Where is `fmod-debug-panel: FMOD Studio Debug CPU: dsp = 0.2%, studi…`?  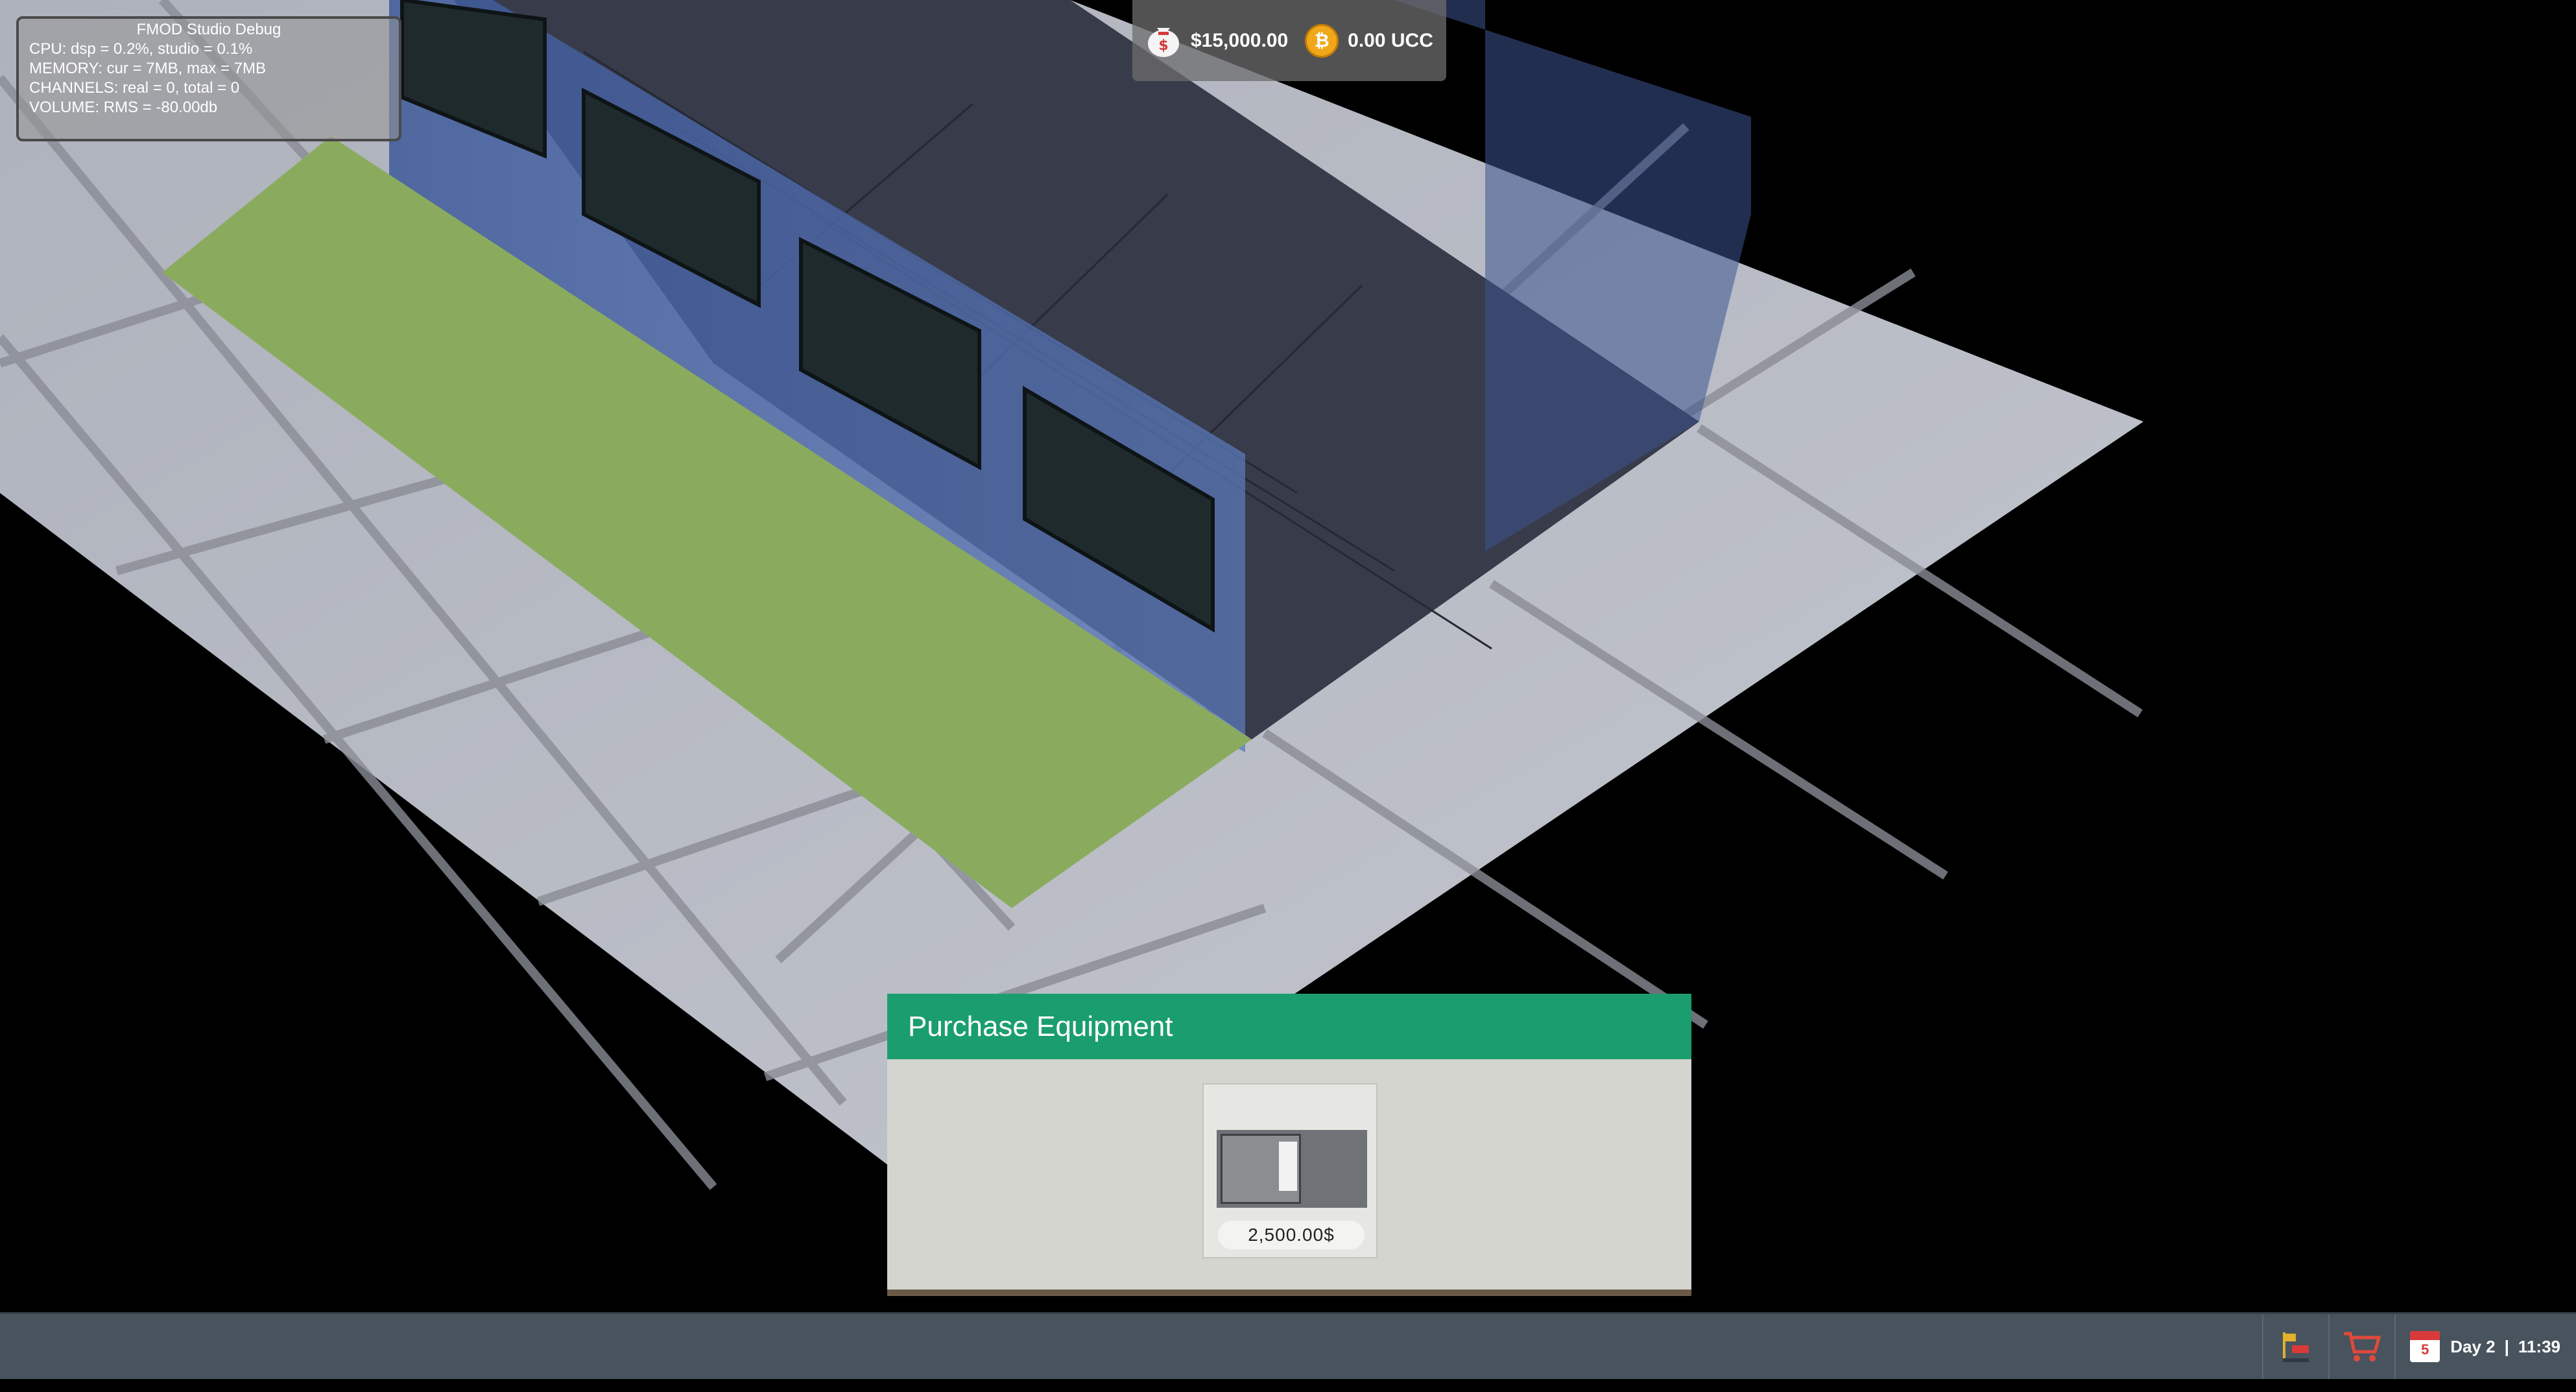 fmod-debug-panel: FMOD Studio Debug CPU: dsp = 0.2%, studi… is located at coordinates (208, 79).